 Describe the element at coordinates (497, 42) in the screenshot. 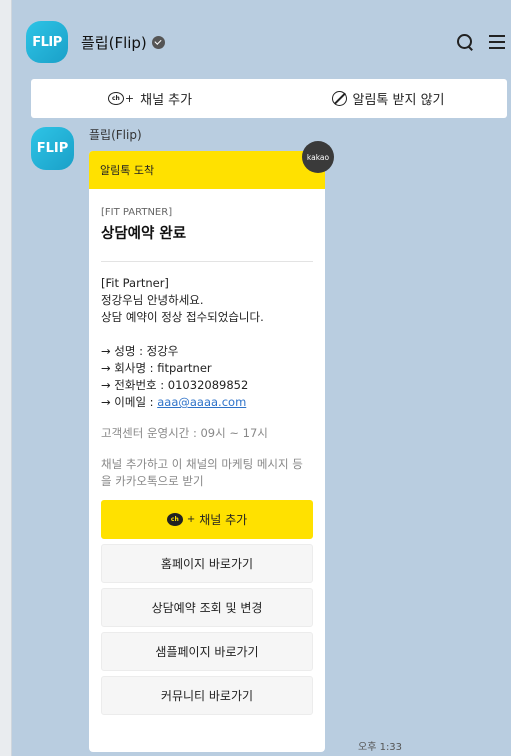

I see `menu-icon` at that location.